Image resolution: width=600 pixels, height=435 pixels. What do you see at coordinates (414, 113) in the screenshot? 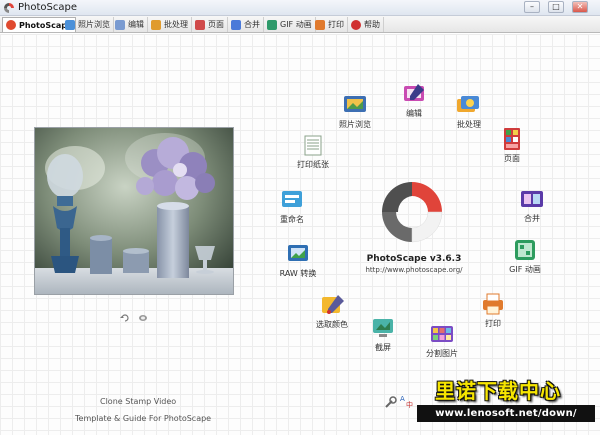
I see `menu-label: 编辑` at bounding box center [414, 113].